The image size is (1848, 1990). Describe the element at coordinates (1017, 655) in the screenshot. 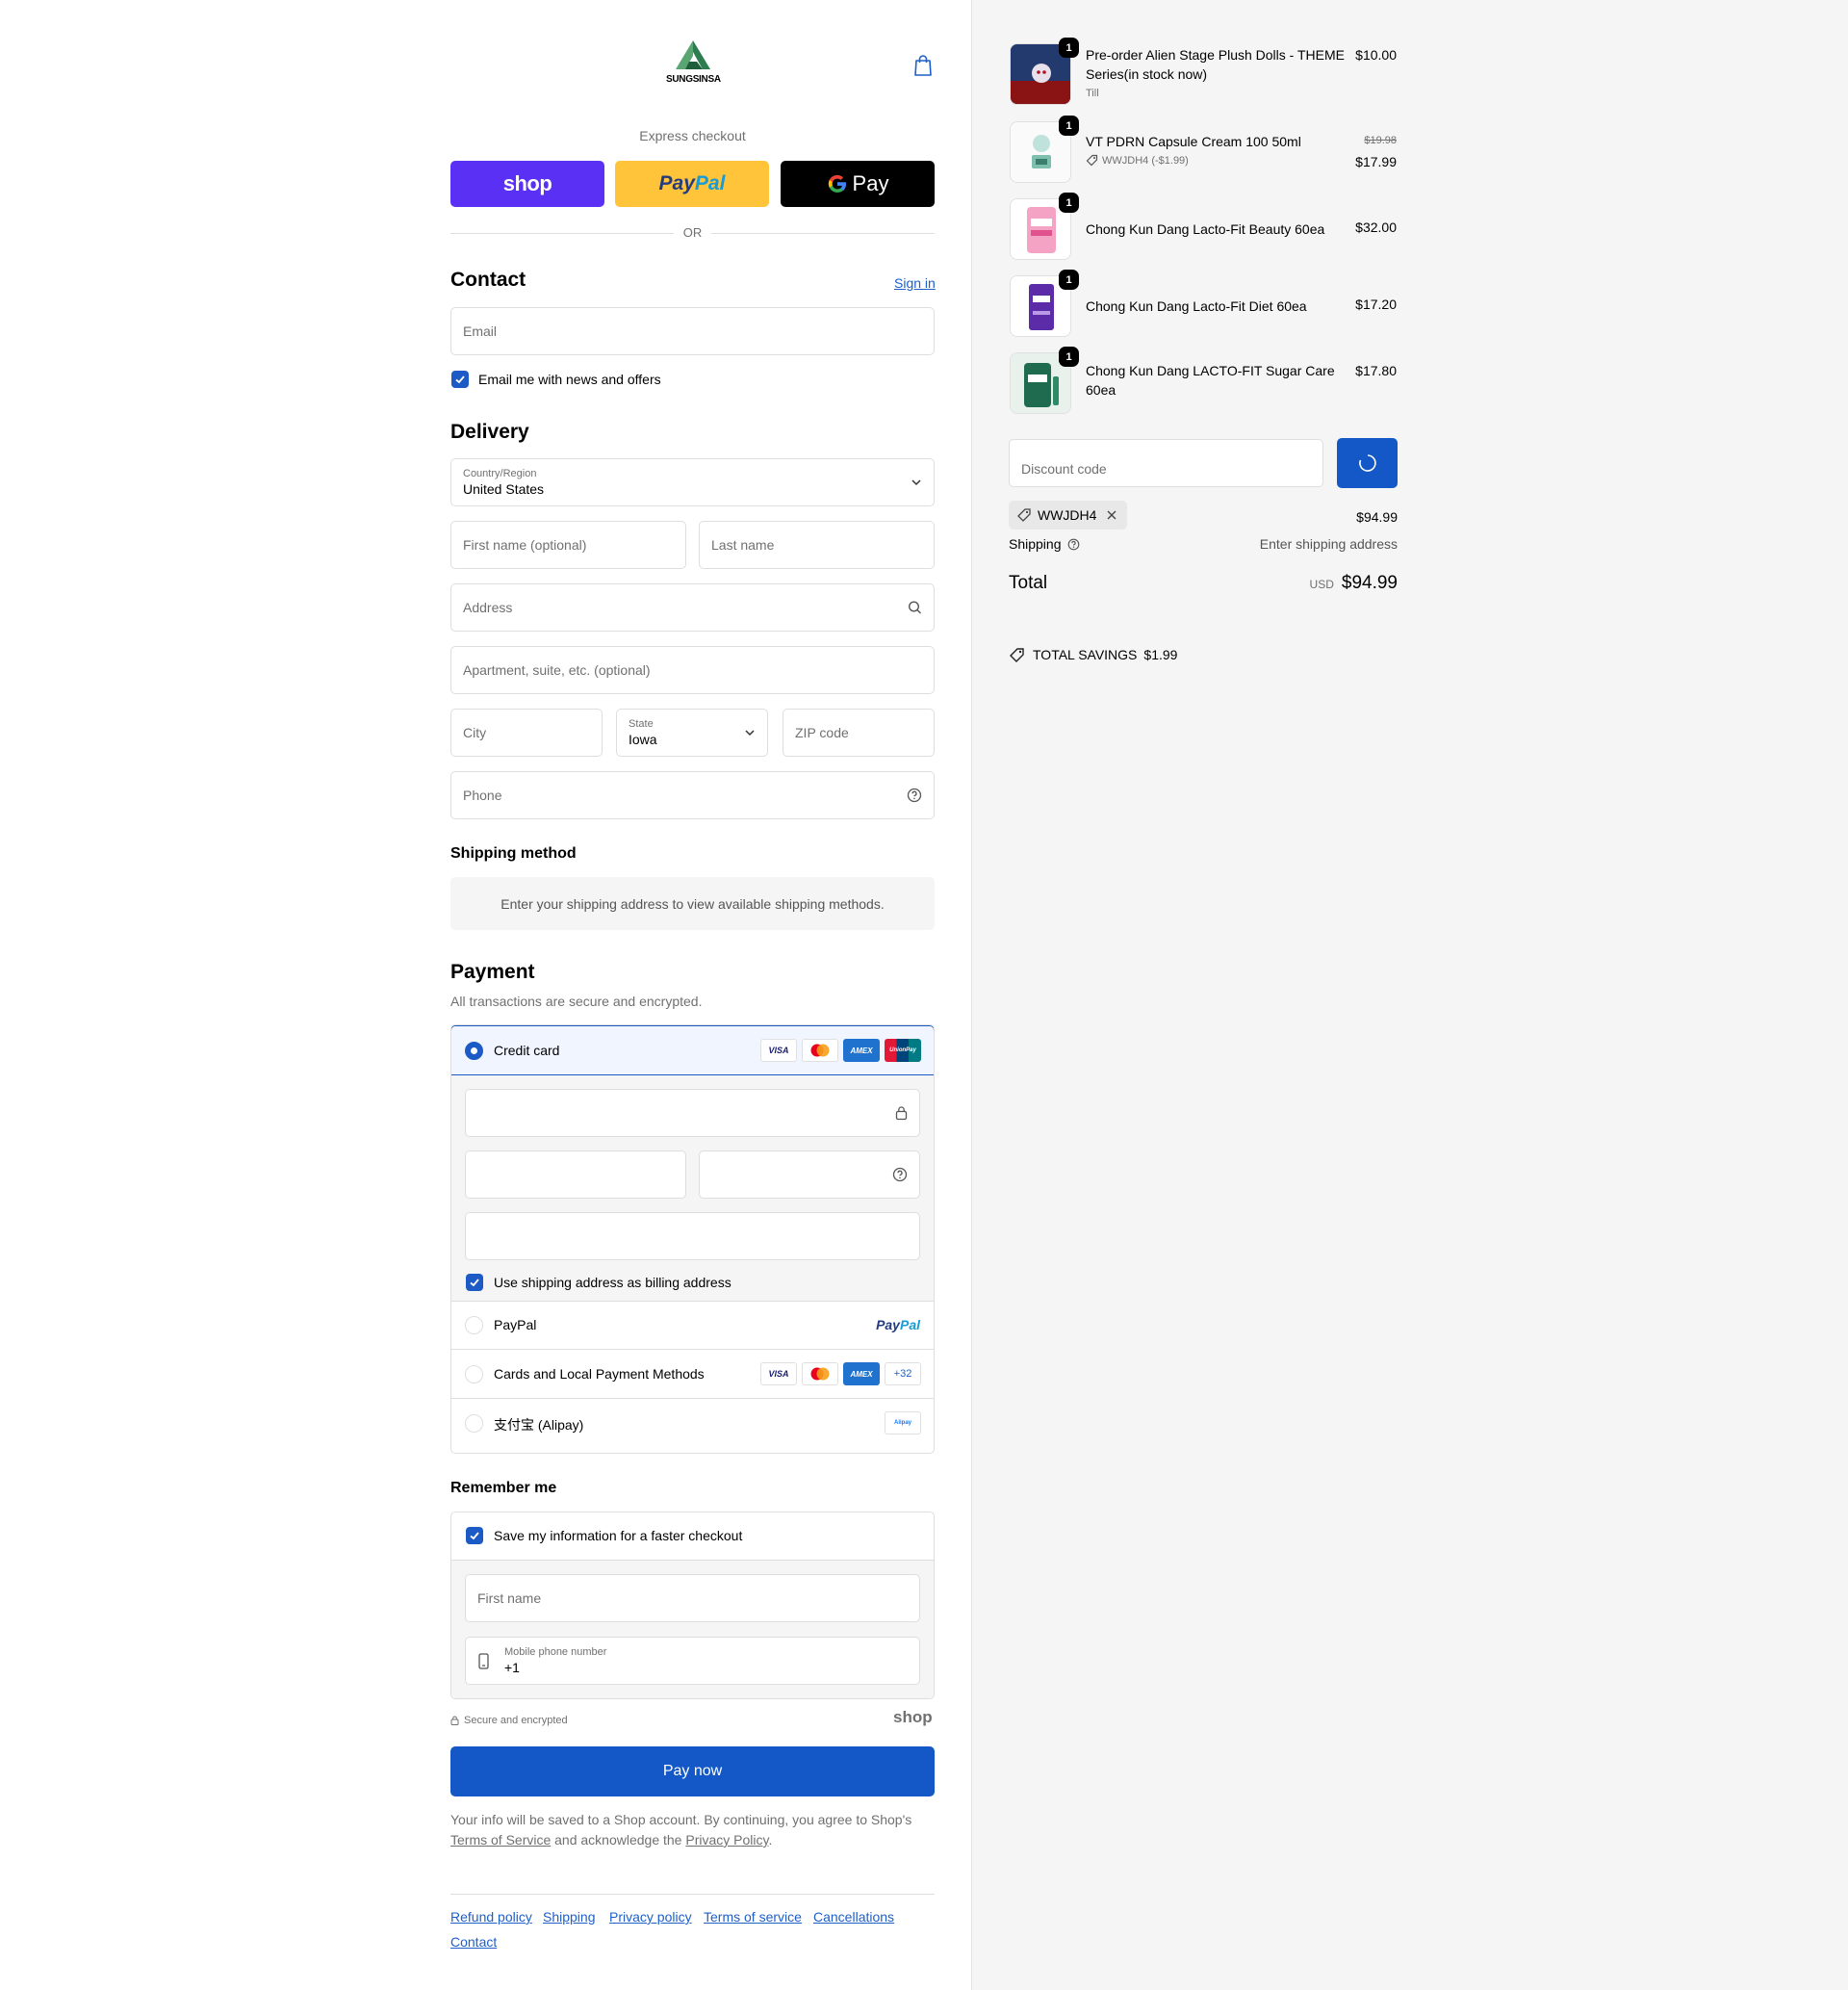

I see `tag-icon` at that location.